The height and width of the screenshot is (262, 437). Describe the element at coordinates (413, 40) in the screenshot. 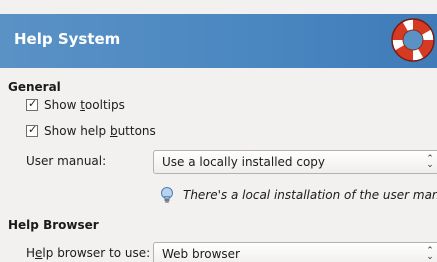

I see `lifebuoy-icon` at that location.